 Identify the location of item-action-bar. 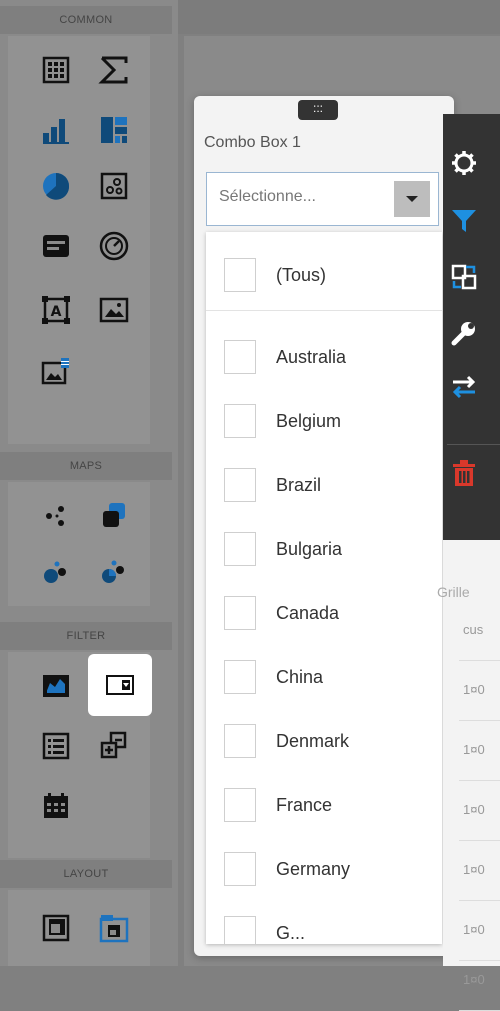
(471, 327).